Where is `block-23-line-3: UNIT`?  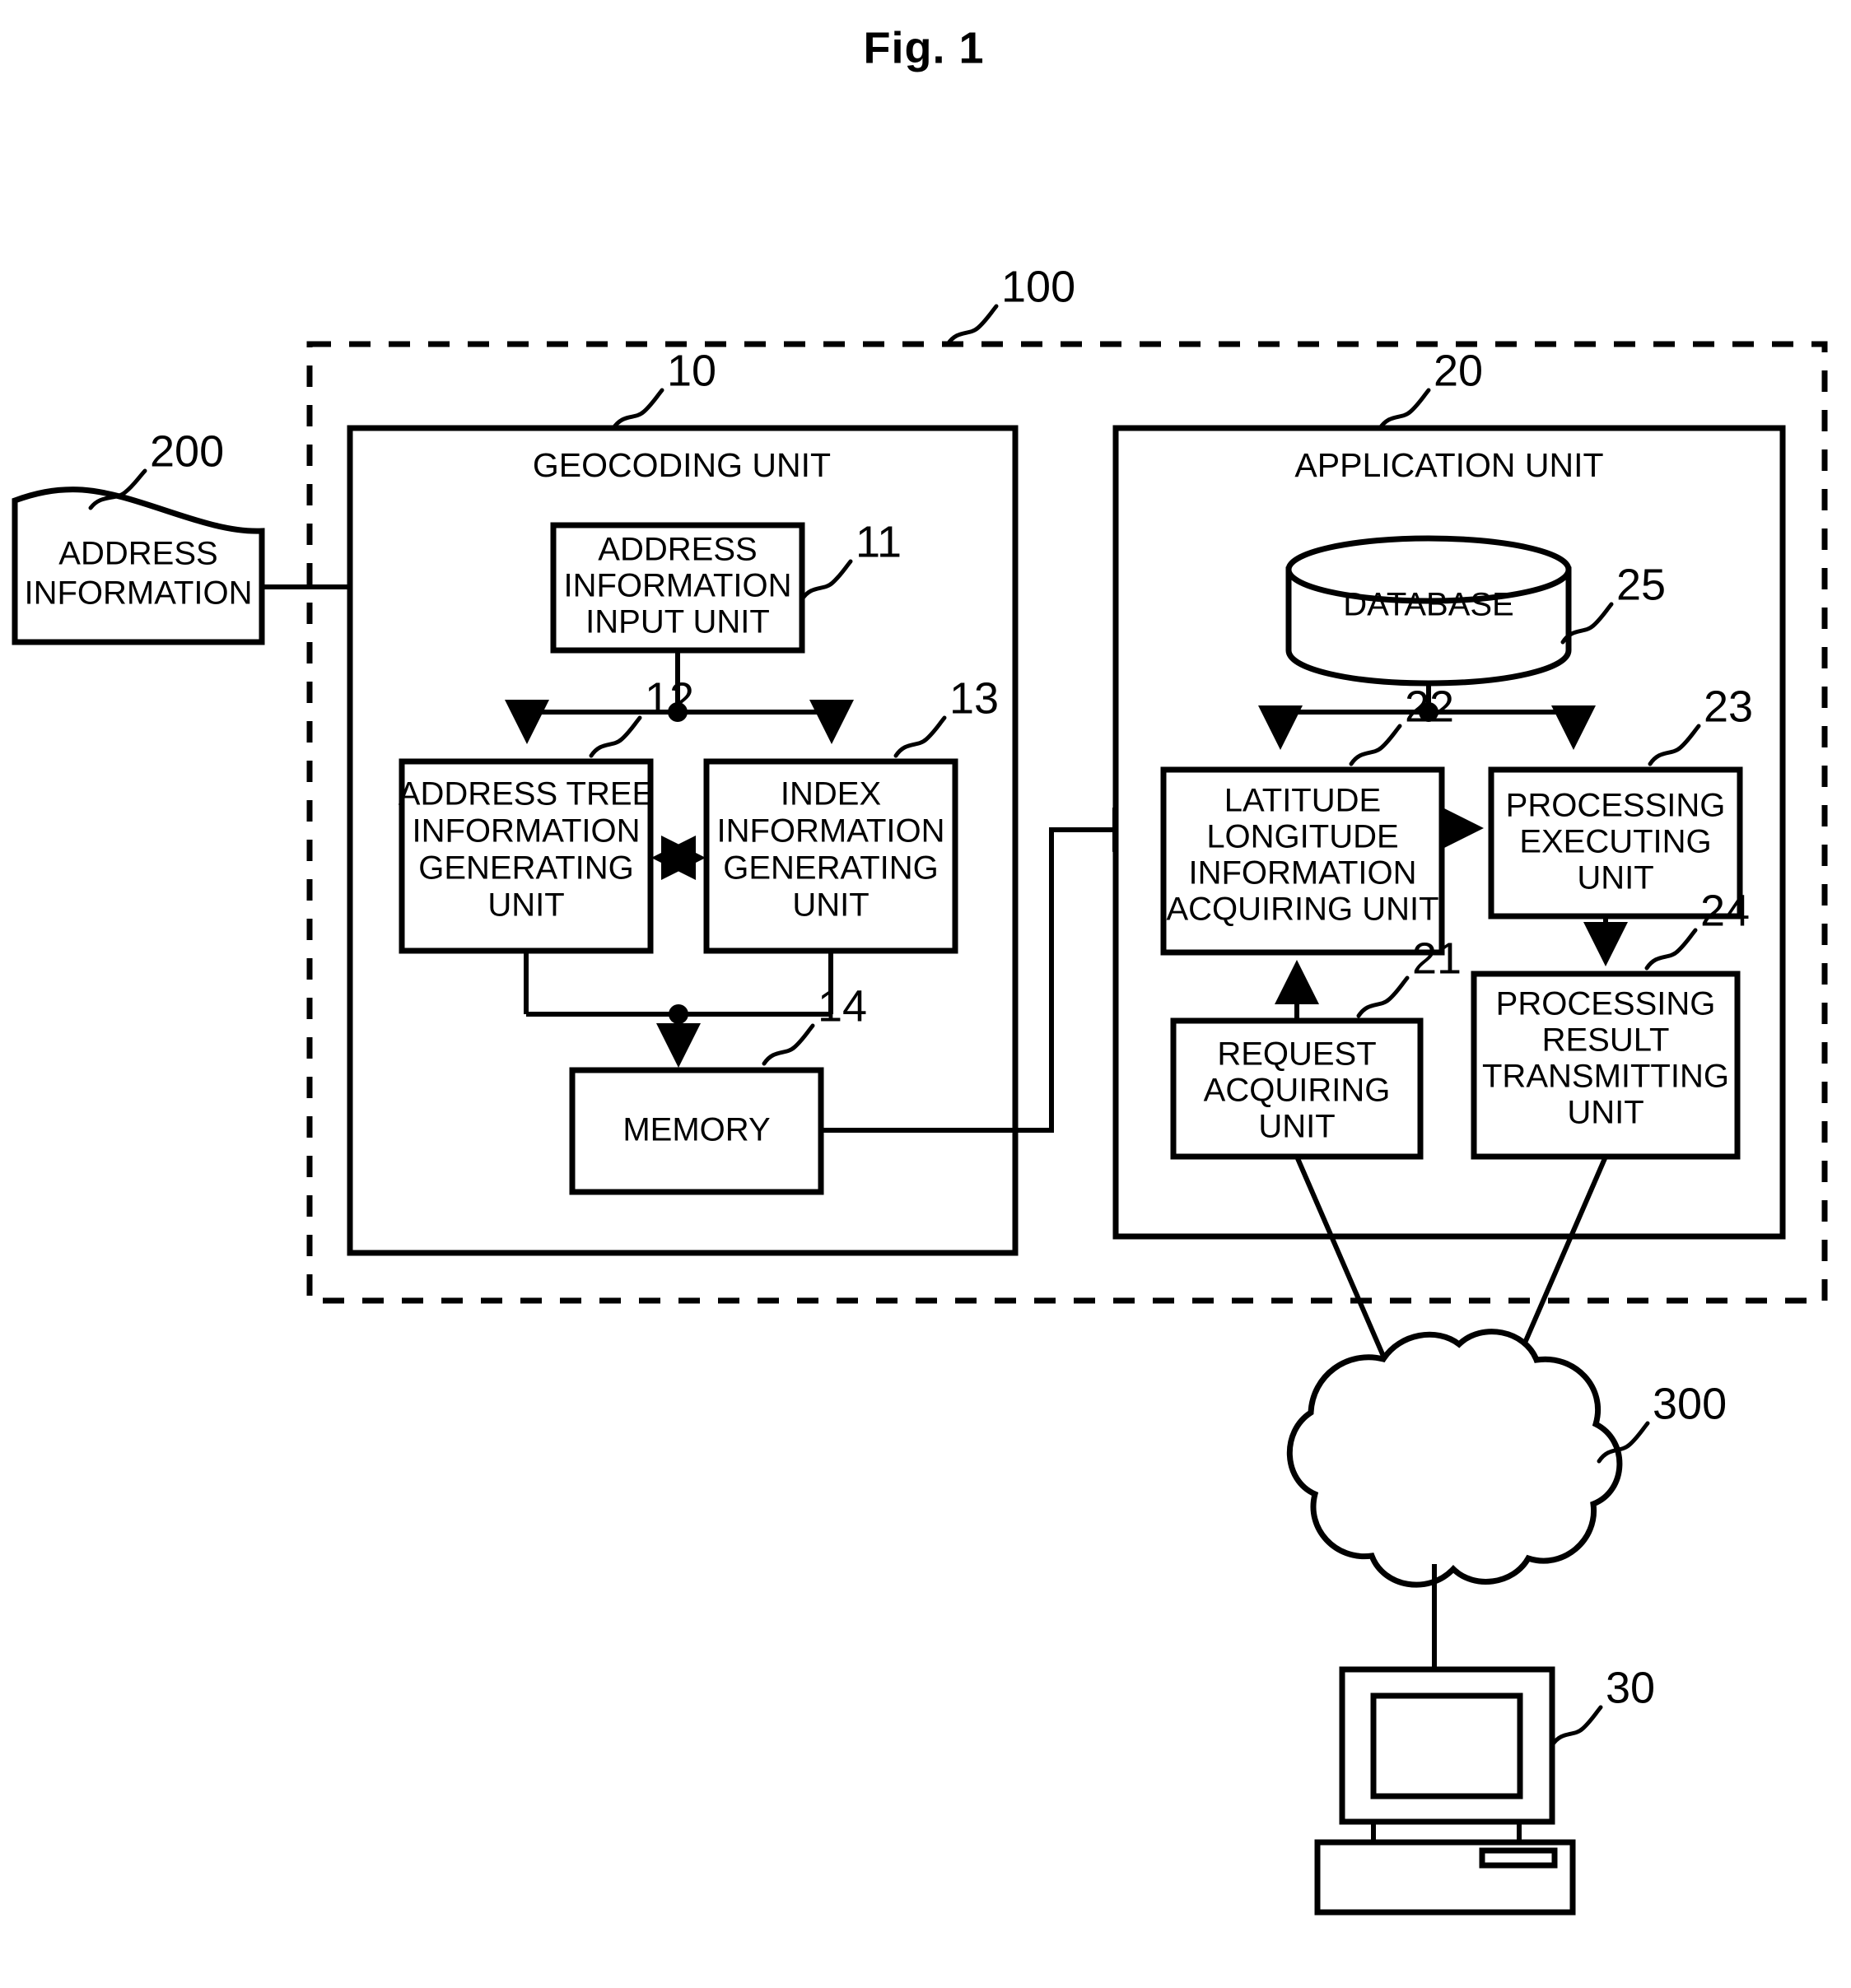 block-23-line-3: UNIT is located at coordinates (1615, 878).